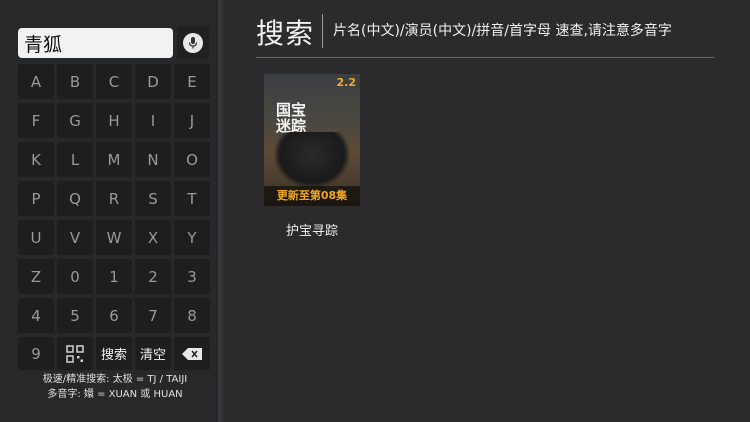 This screenshot has height=422, width=750. Describe the element at coordinates (36, 315) in the screenshot. I see `key-4: 4` at that location.